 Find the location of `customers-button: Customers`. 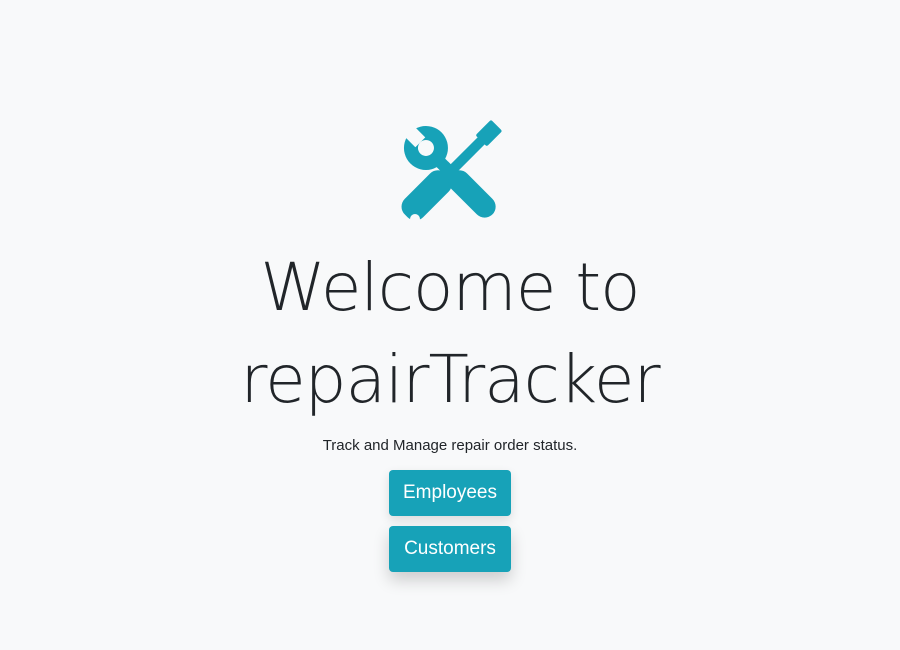

customers-button: Customers is located at coordinates (450, 549).